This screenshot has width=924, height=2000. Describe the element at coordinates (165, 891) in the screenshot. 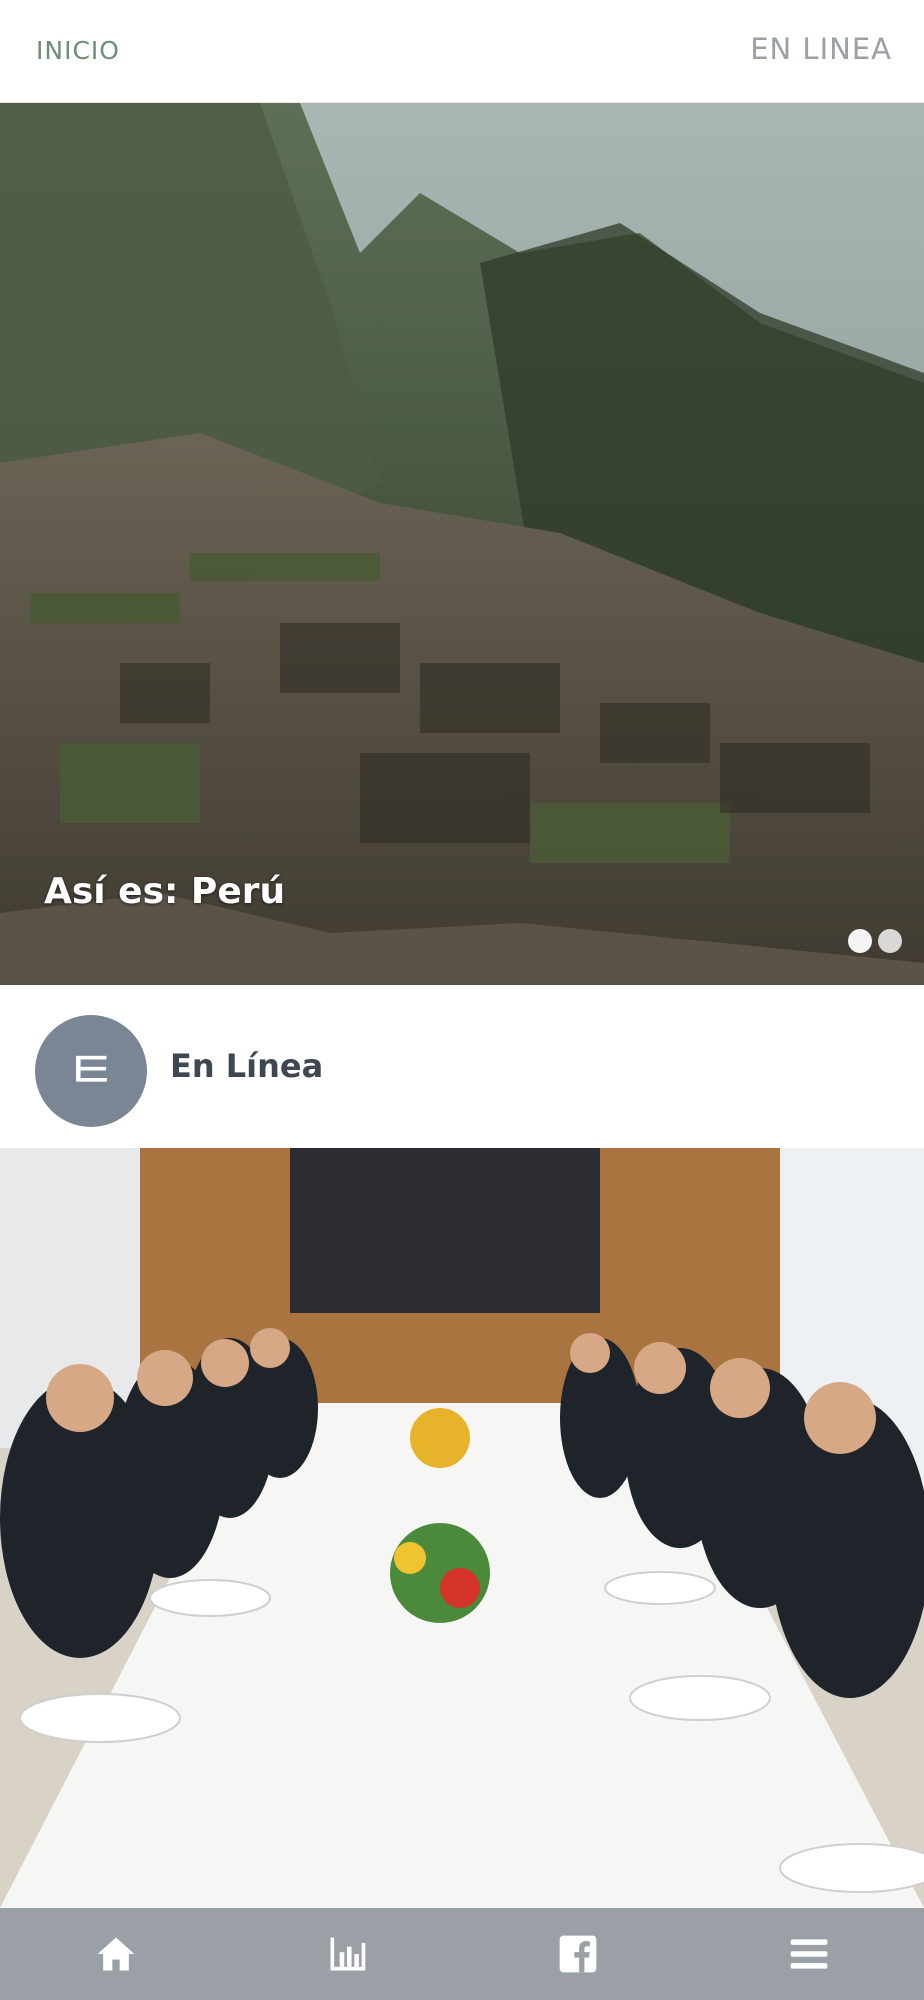

I see `hero-caption: Así es: Perú` at that location.